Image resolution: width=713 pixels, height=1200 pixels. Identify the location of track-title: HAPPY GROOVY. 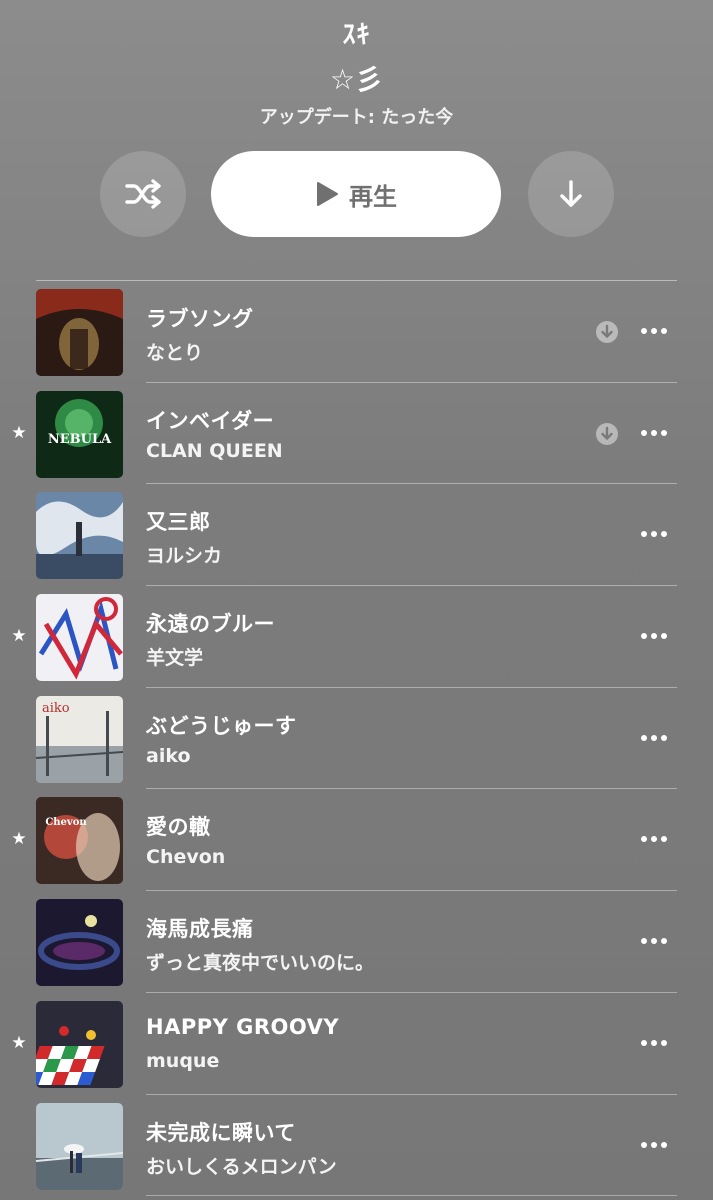
(243, 1026).